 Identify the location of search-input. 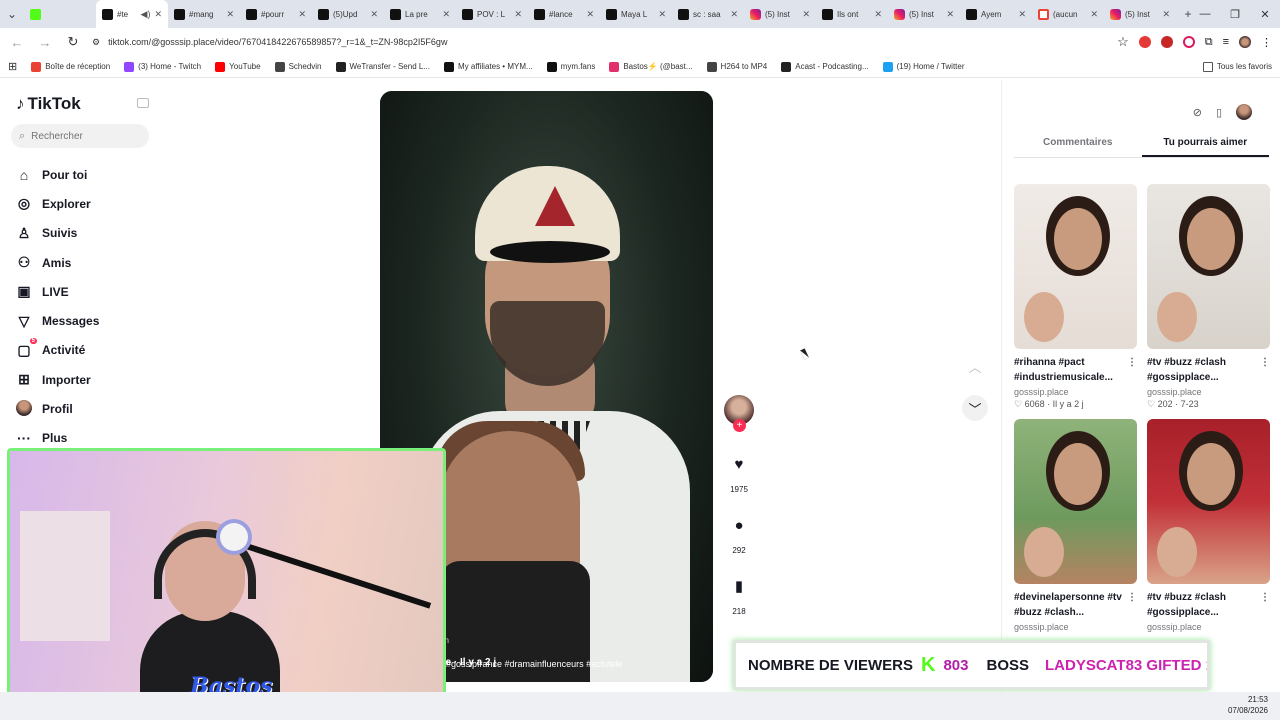
(81, 136).